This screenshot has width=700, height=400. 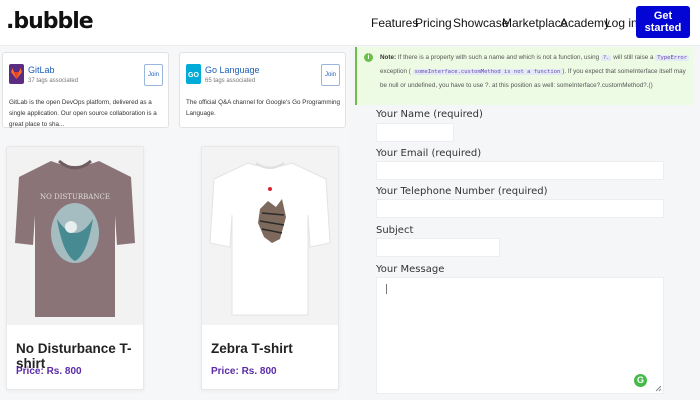 I want to click on nav-marketplace: Marketplace, so click(x=534, y=23).